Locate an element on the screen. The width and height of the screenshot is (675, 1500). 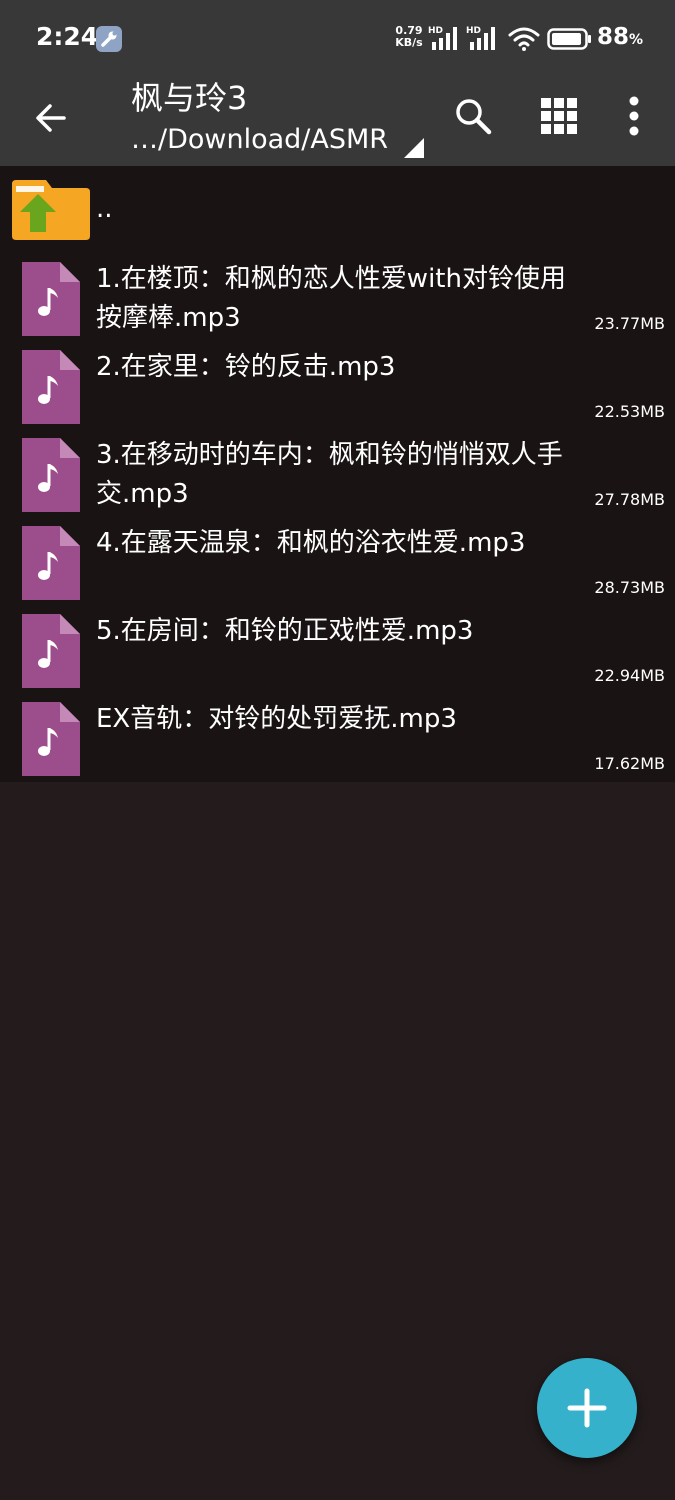
grid-view-icon is located at coordinates (559, 116).